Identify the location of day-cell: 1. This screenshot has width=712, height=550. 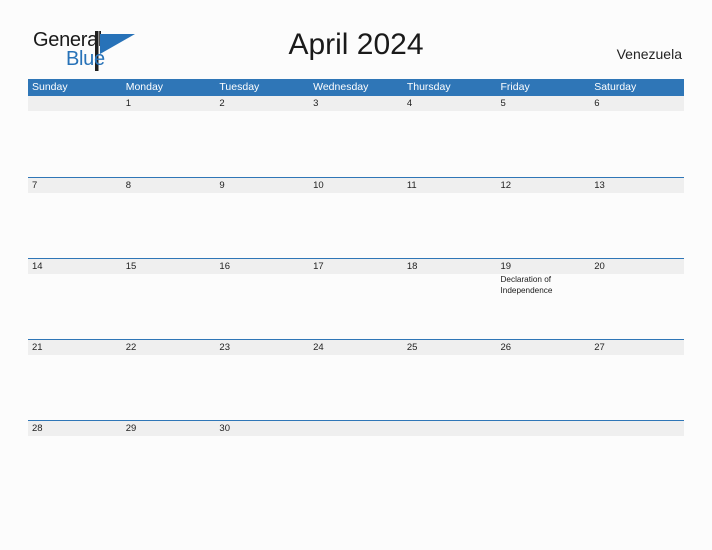
(169, 136).